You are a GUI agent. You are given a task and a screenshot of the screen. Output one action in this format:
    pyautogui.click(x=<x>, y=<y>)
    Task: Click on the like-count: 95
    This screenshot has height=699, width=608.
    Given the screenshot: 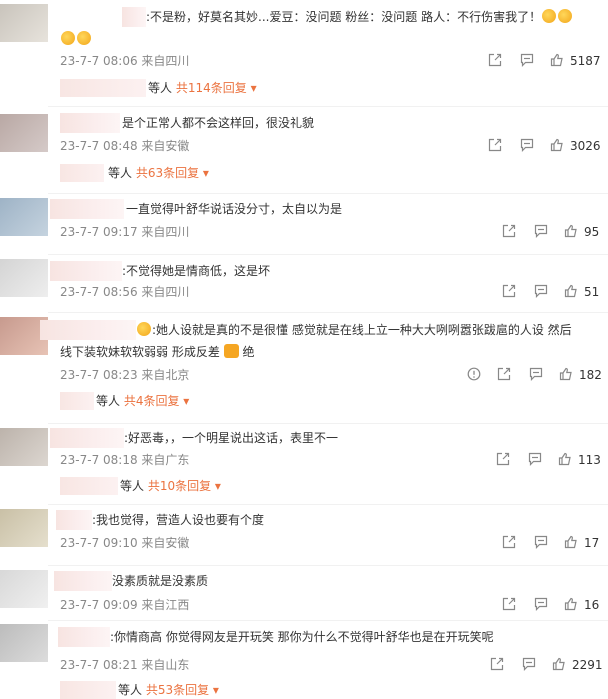 What is the action you would take?
    pyautogui.click(x=592, y=232)
    